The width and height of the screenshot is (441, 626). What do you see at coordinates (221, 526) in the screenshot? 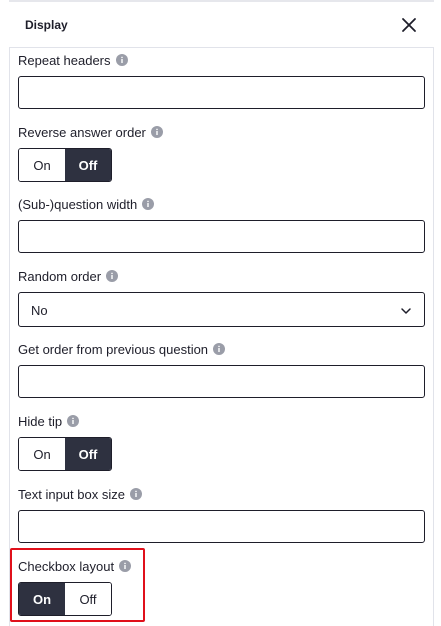
I see `text-input-box-size-input` at bounding box center [221, 526].